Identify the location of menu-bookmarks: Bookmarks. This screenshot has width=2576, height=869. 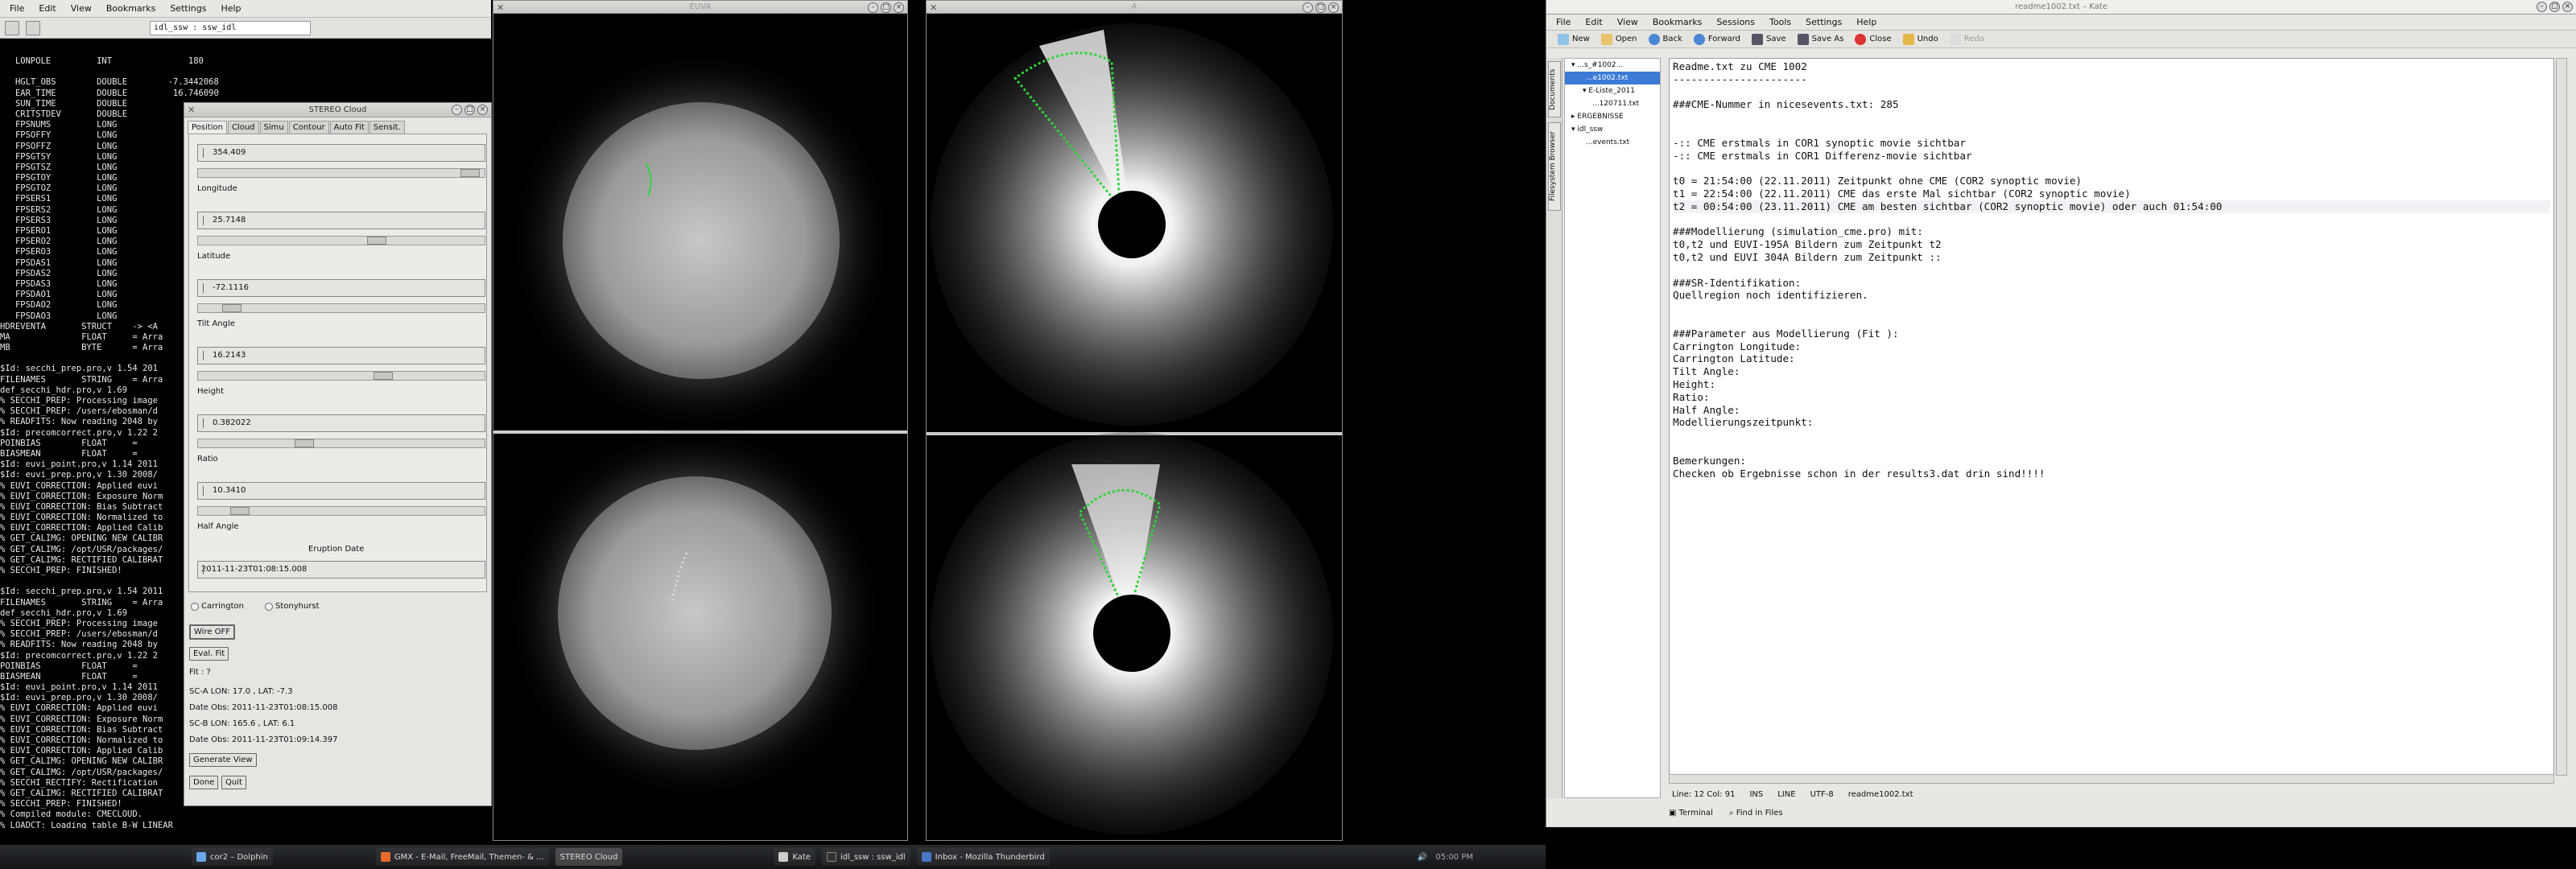
(1677, 22).